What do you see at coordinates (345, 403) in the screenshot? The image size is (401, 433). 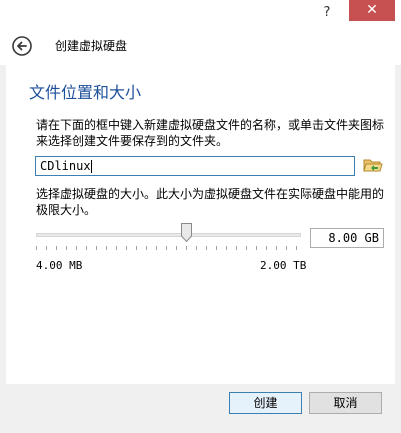 I see `cancel-button: 取消` at bounding box center [345, 403].